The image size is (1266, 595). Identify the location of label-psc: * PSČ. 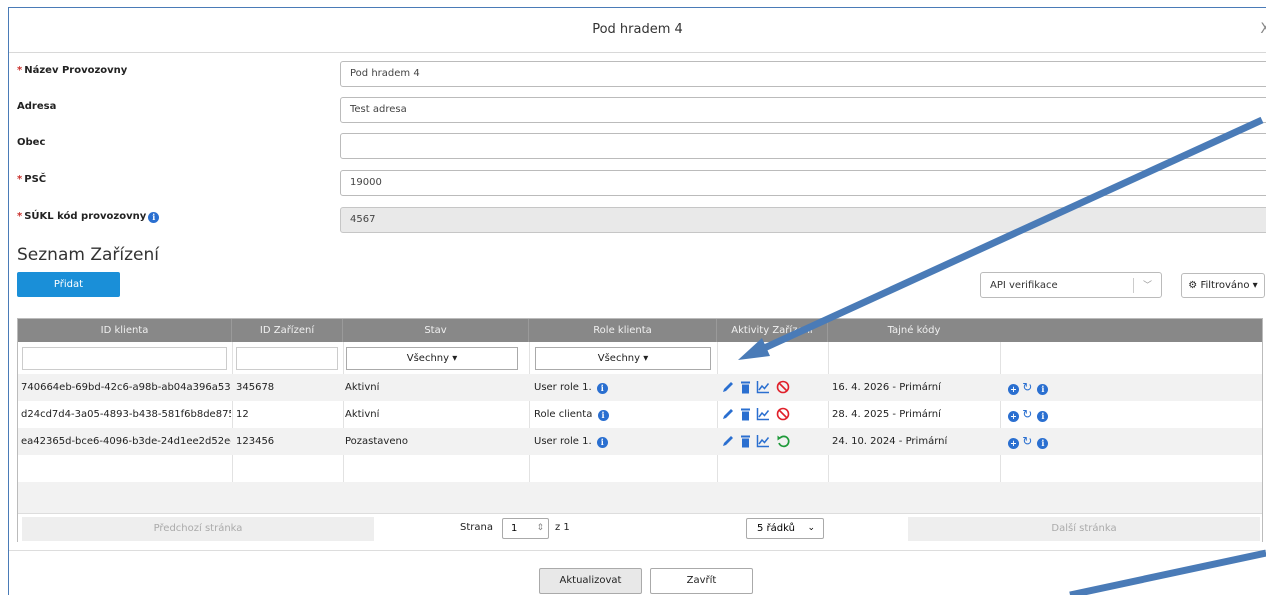
(32, 179).